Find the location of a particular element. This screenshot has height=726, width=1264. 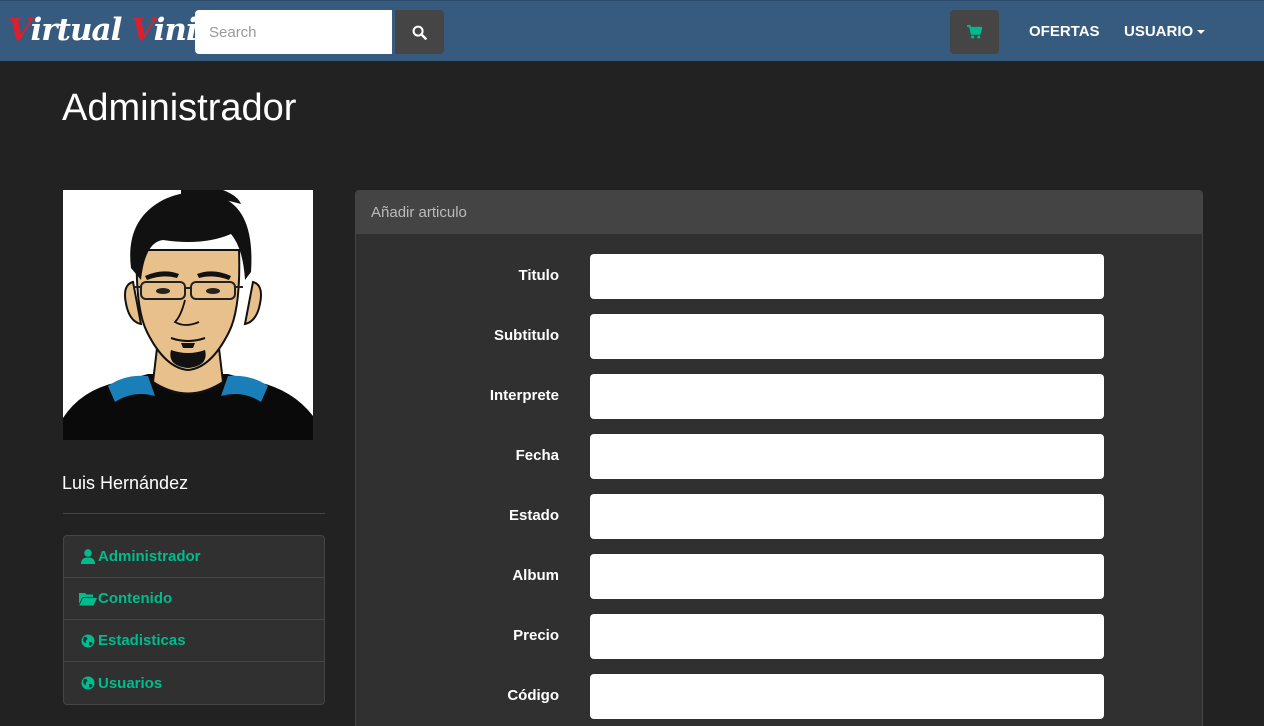

codigo-input is located at coordinates (847, 696).